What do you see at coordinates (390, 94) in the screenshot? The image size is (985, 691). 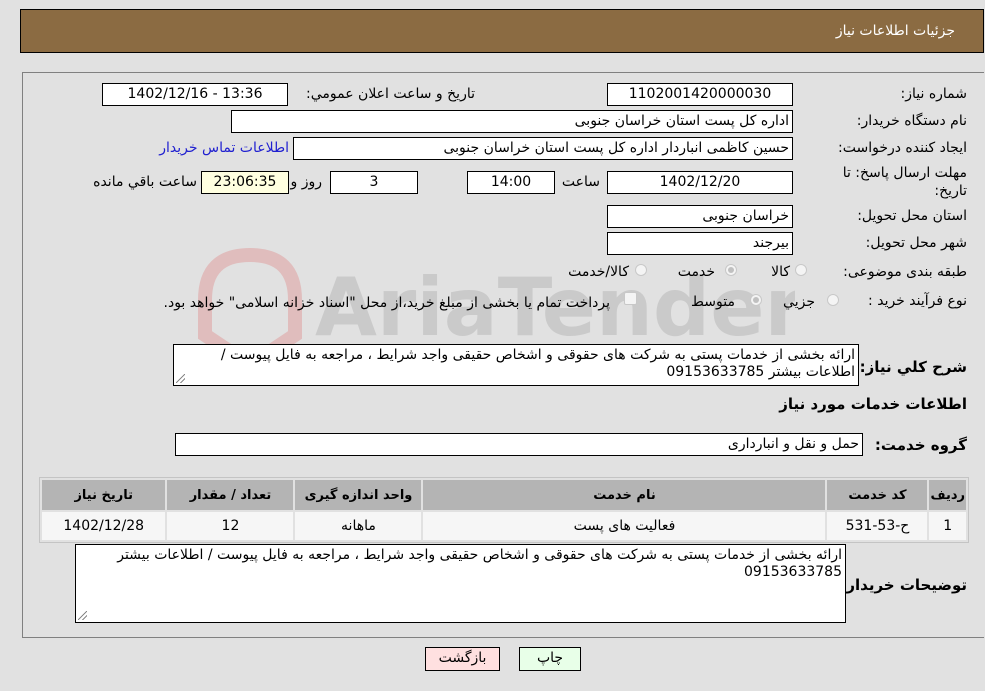 I see `announce-label: تاریخ و ساعت اعلان عمومي:` at bounding box center [390, 94].